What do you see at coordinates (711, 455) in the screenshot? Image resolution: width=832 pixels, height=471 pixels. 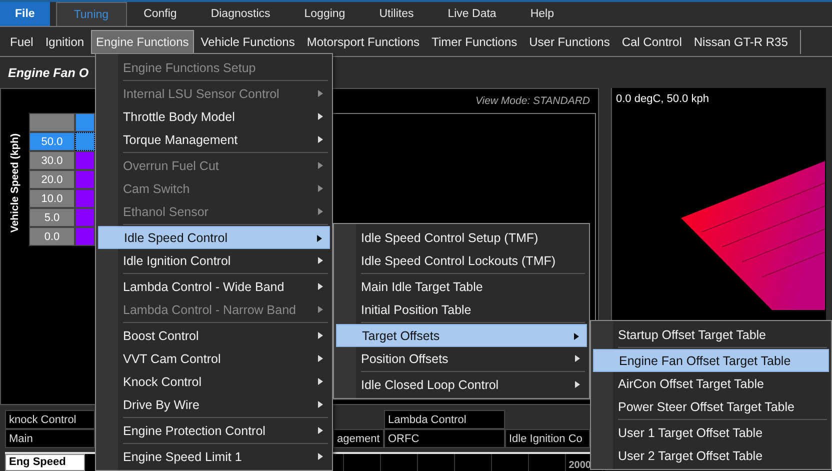 I see `menu-item: User 2 Target Offset Table` at bounding box center [711, 455].